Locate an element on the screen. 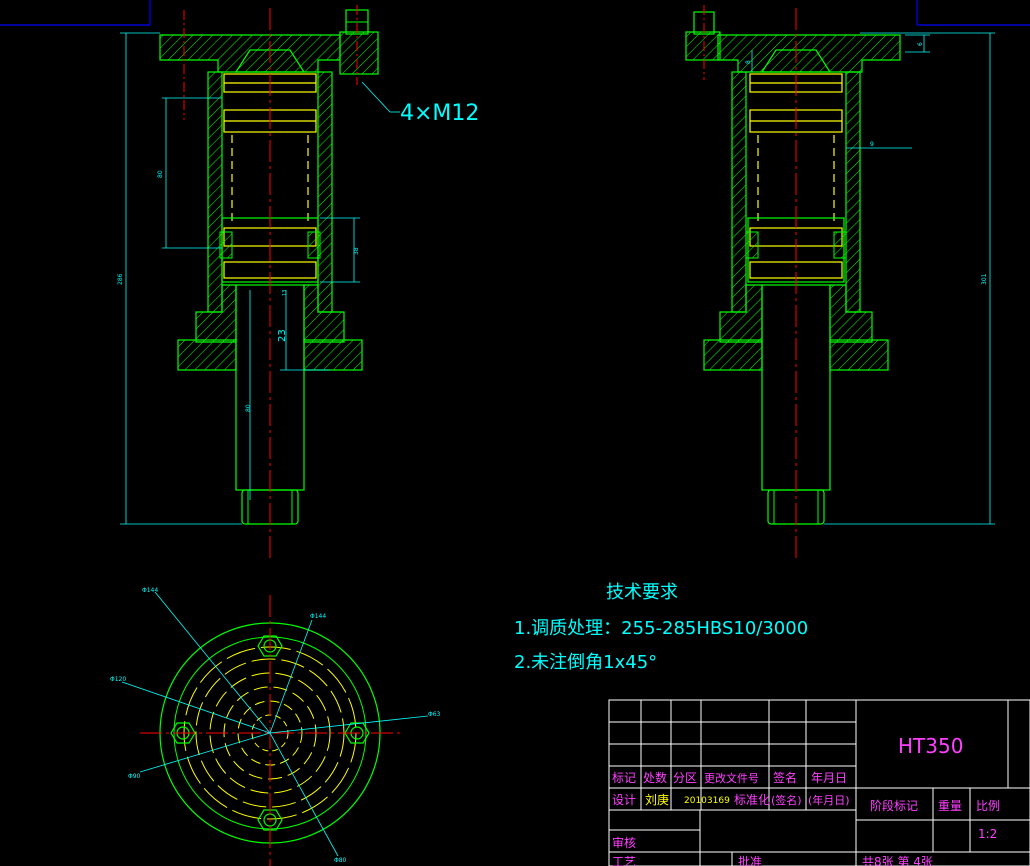 The height and width of the screenshot is (866, 1030). tb-row-2: 分区 is located at coordinates (685, 778).